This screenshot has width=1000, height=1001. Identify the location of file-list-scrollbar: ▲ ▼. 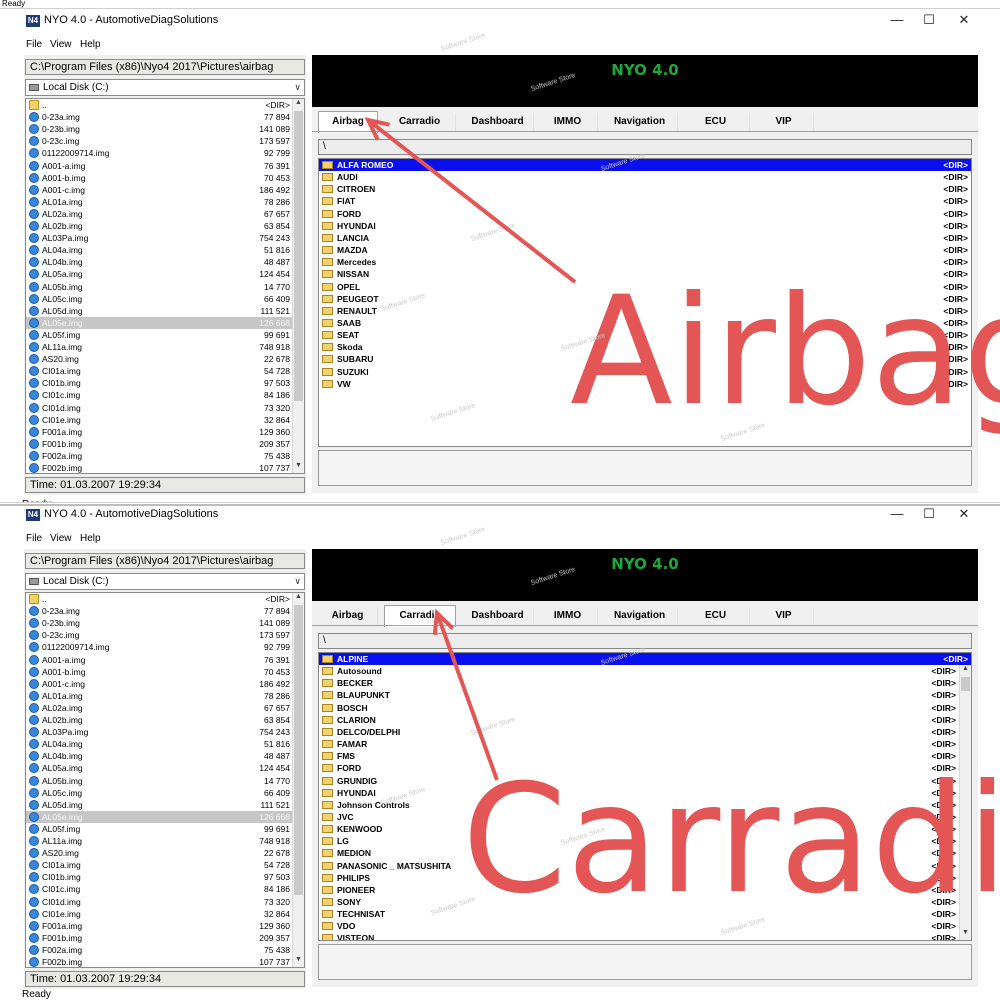
(298, 780).